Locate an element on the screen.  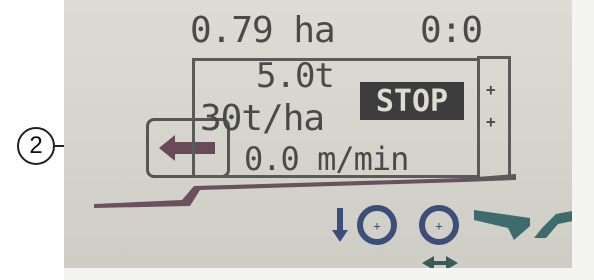
deflector-left-icon is located at coordinates (502, 225).